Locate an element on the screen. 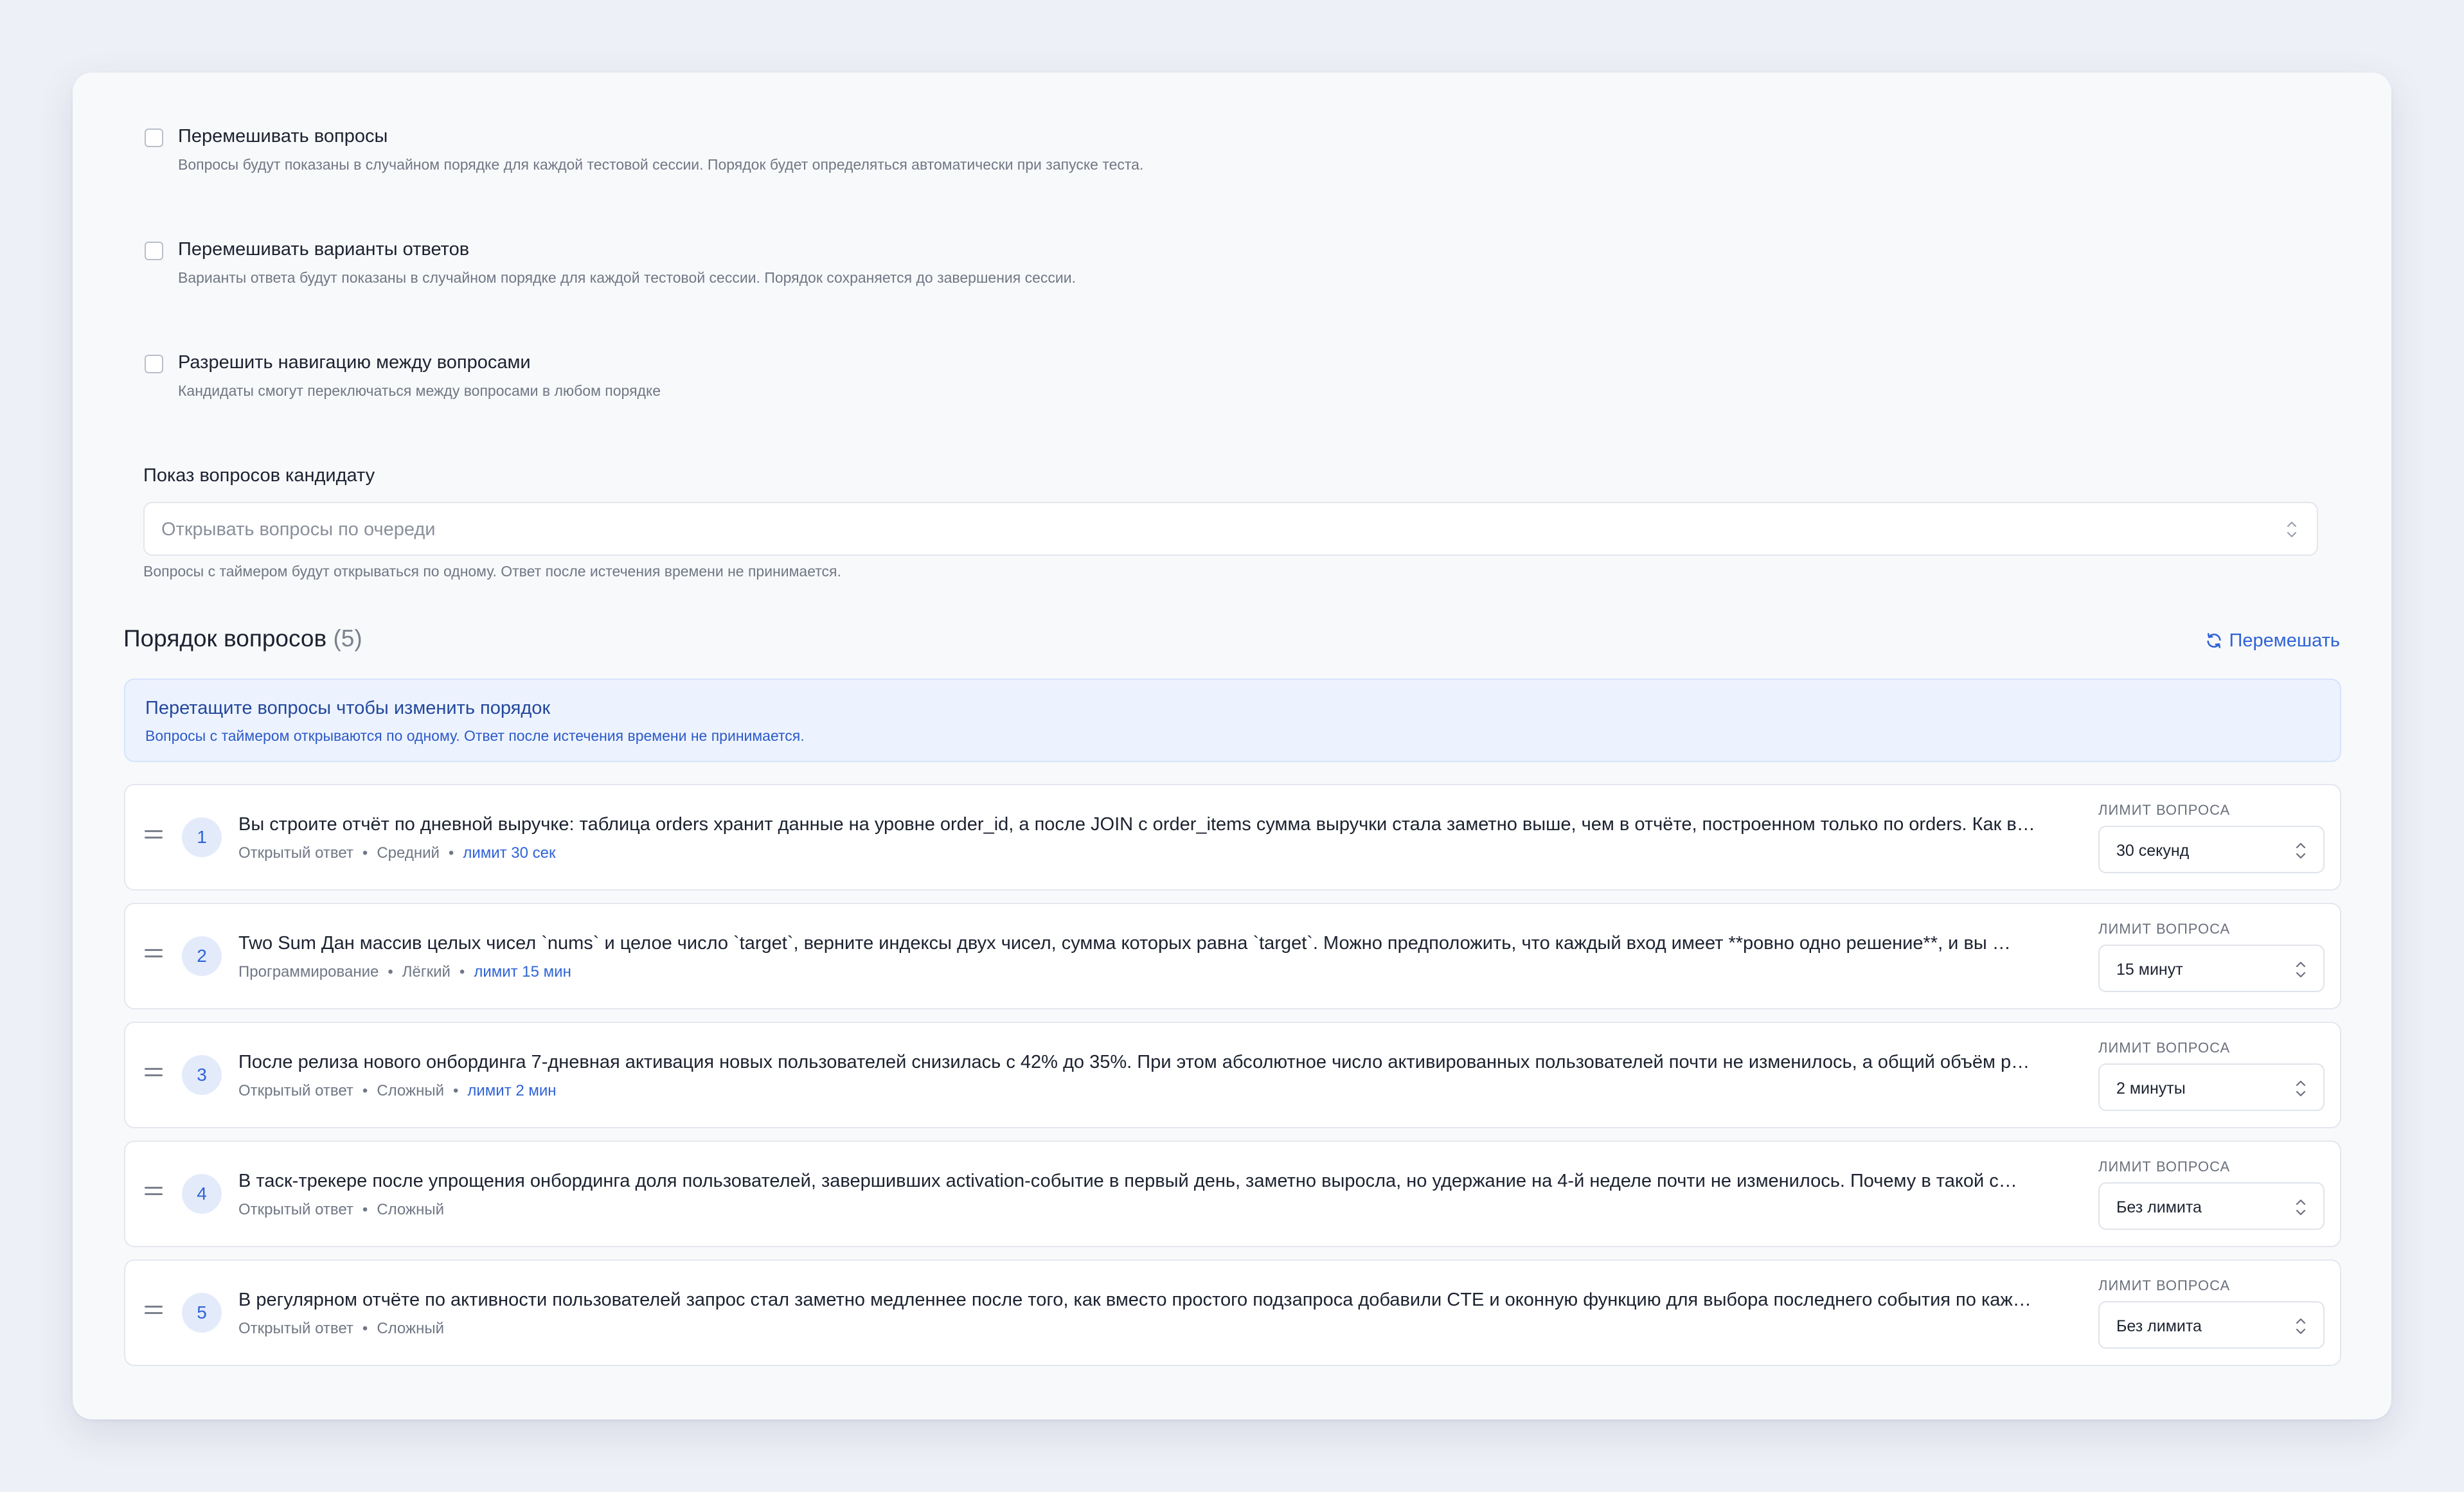 This screenshot has height=1492, width=2464. display-mode-label: Показ вопросов кандидату is located at coordinates (259, 475).